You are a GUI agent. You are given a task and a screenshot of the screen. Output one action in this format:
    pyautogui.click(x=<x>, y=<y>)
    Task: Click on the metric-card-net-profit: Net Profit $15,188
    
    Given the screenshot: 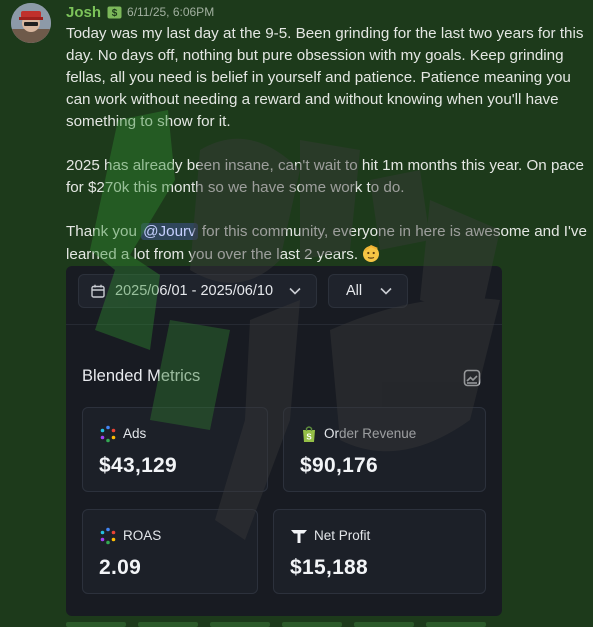 What is the action you would take?
    pyautogui.click(x=379, y=551)
    